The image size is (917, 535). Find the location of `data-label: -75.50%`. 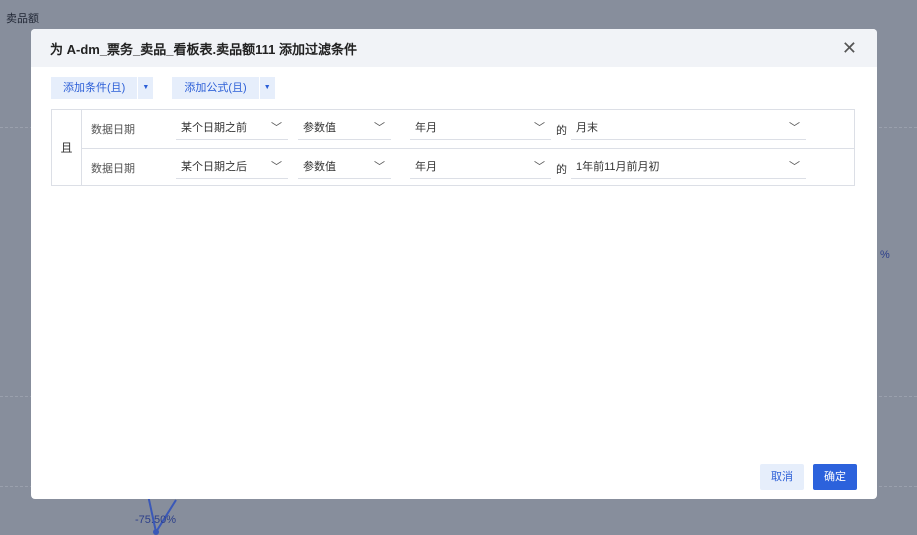

data-label: -75.50% is located at coordinates (155, 520).